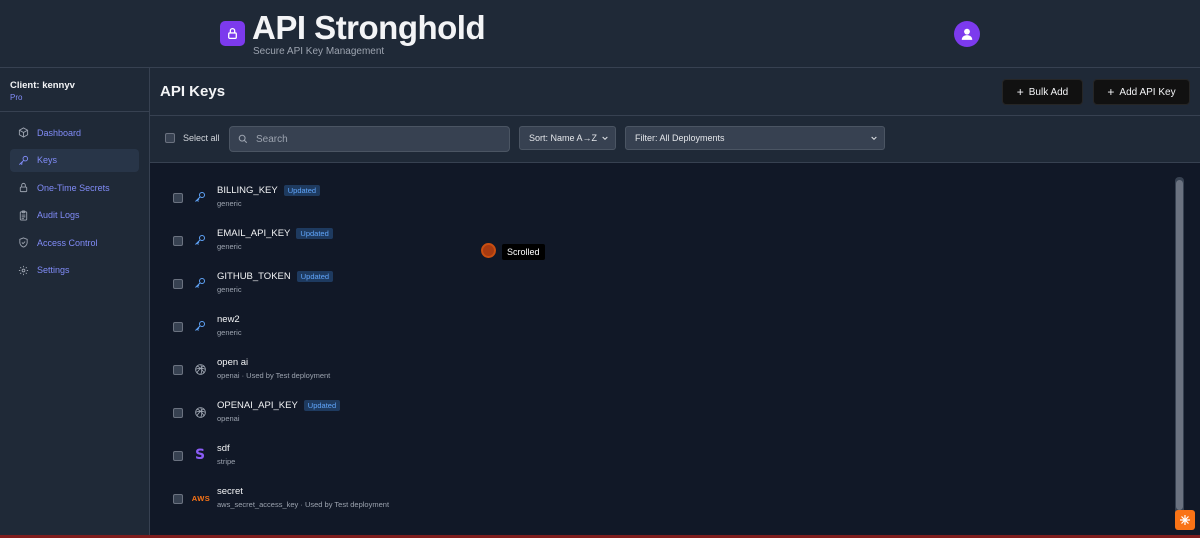 The height and width of the screenshot is (538, 1200). What do you see at coordinates (233, 362) in the screenshot?
I see `key-name: open ai` at bounding box center [233, 362].